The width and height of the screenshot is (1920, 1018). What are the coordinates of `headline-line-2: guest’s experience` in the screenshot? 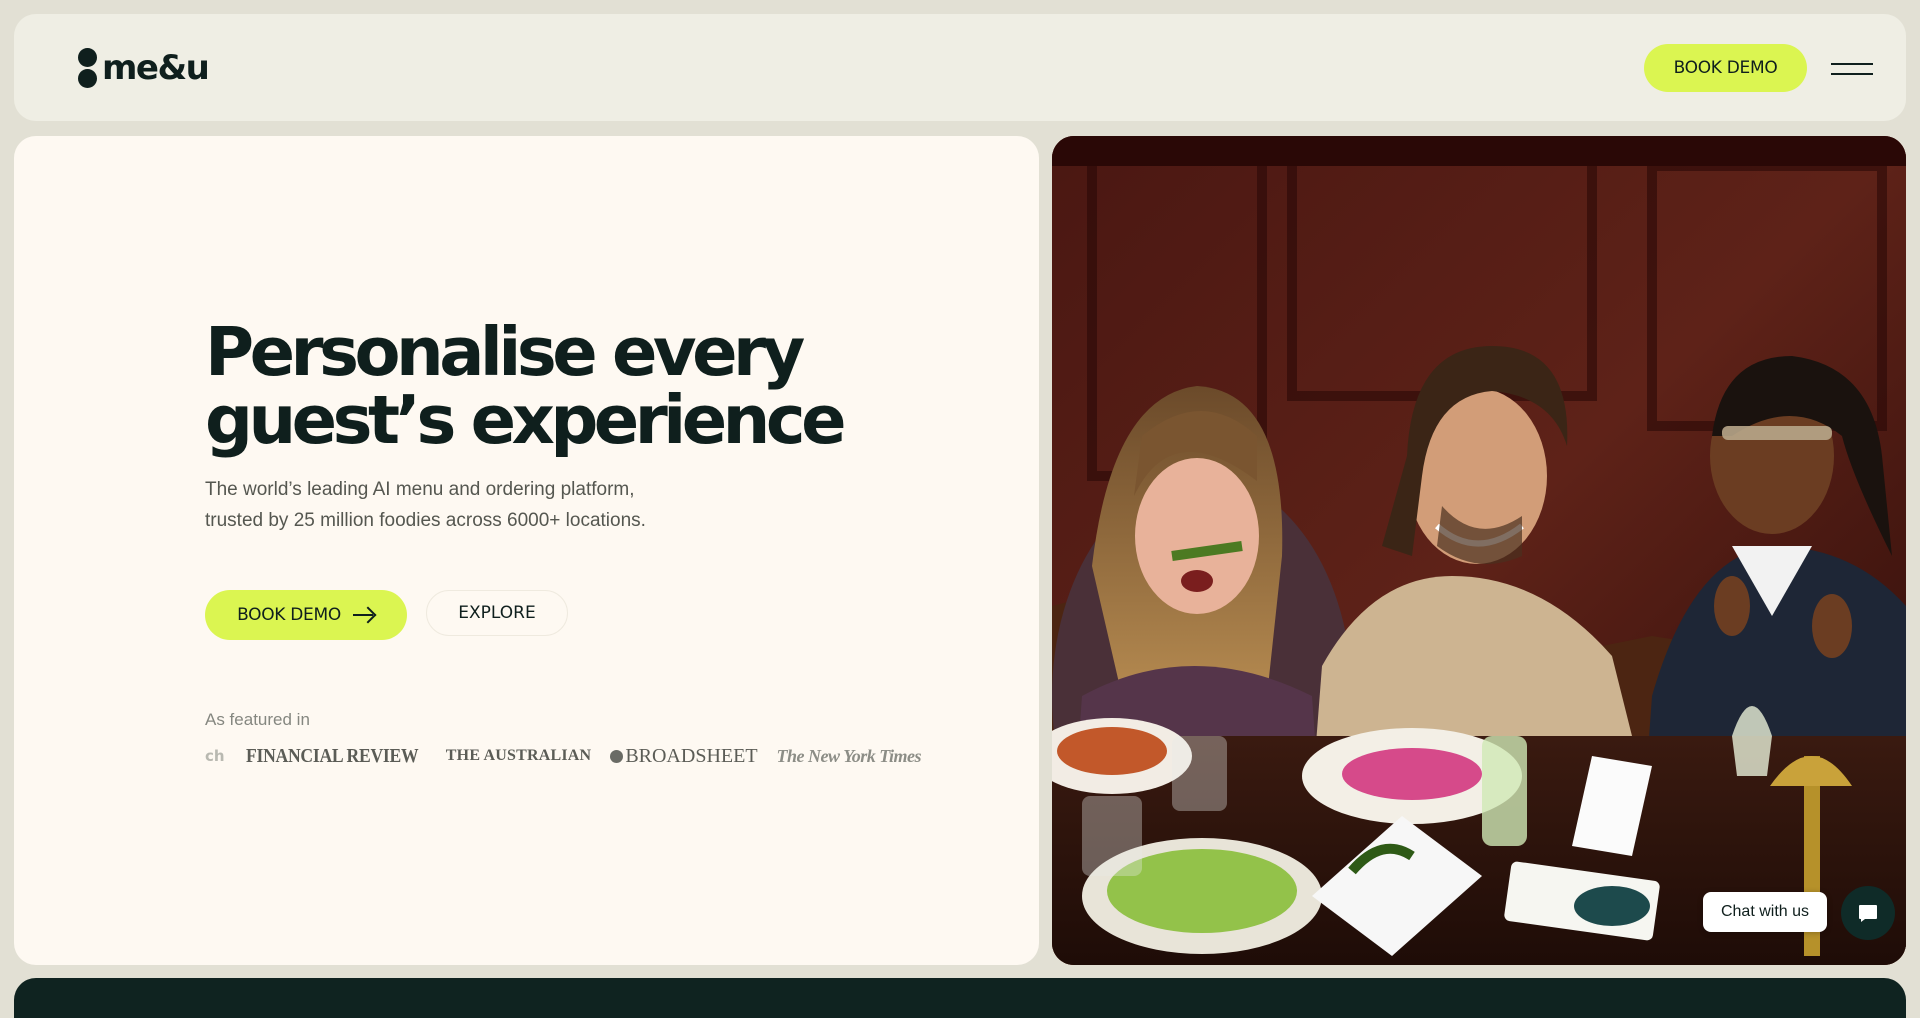 It's located at (526, 420).